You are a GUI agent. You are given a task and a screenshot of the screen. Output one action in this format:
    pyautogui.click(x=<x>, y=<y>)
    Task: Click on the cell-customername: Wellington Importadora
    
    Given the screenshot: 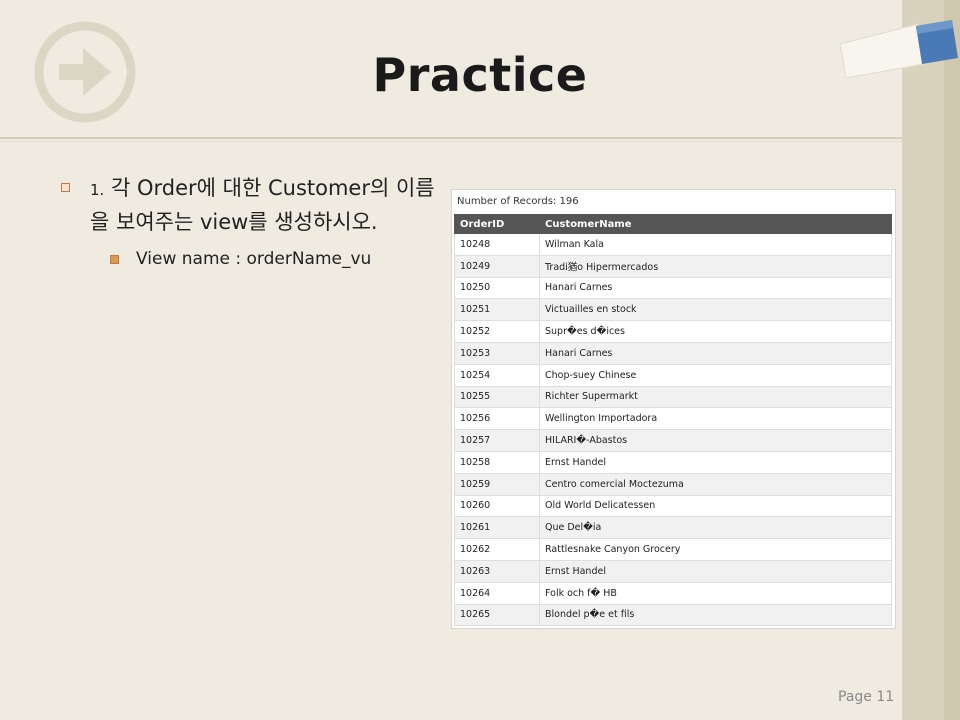 What is the action you would take?
    pyautogui.click(x=715, y=419)
    